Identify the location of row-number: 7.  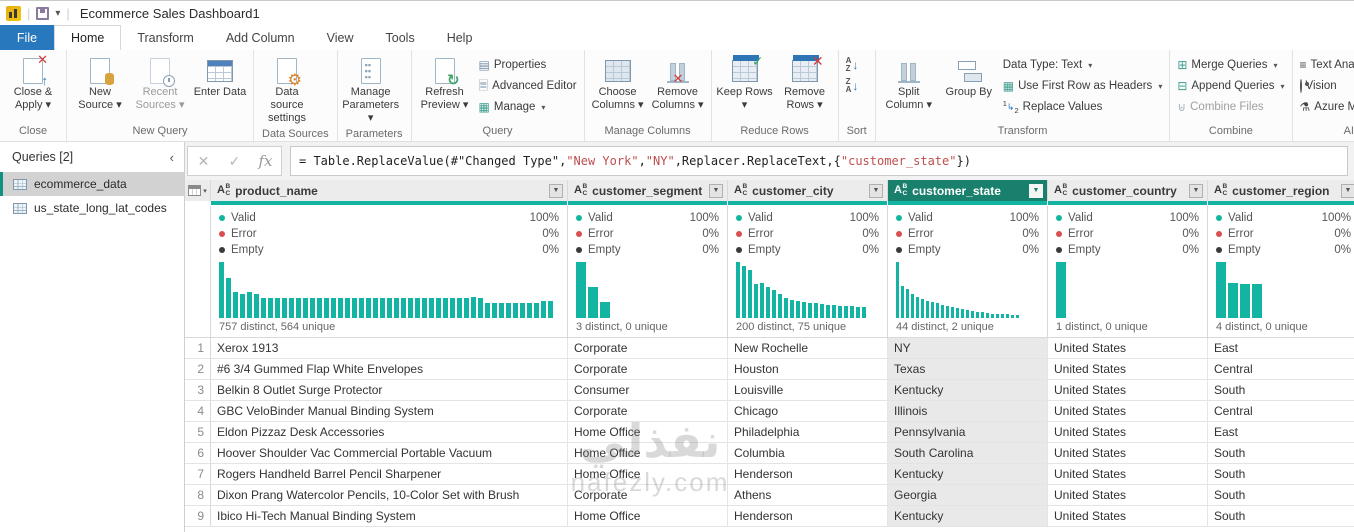
(198, 474).